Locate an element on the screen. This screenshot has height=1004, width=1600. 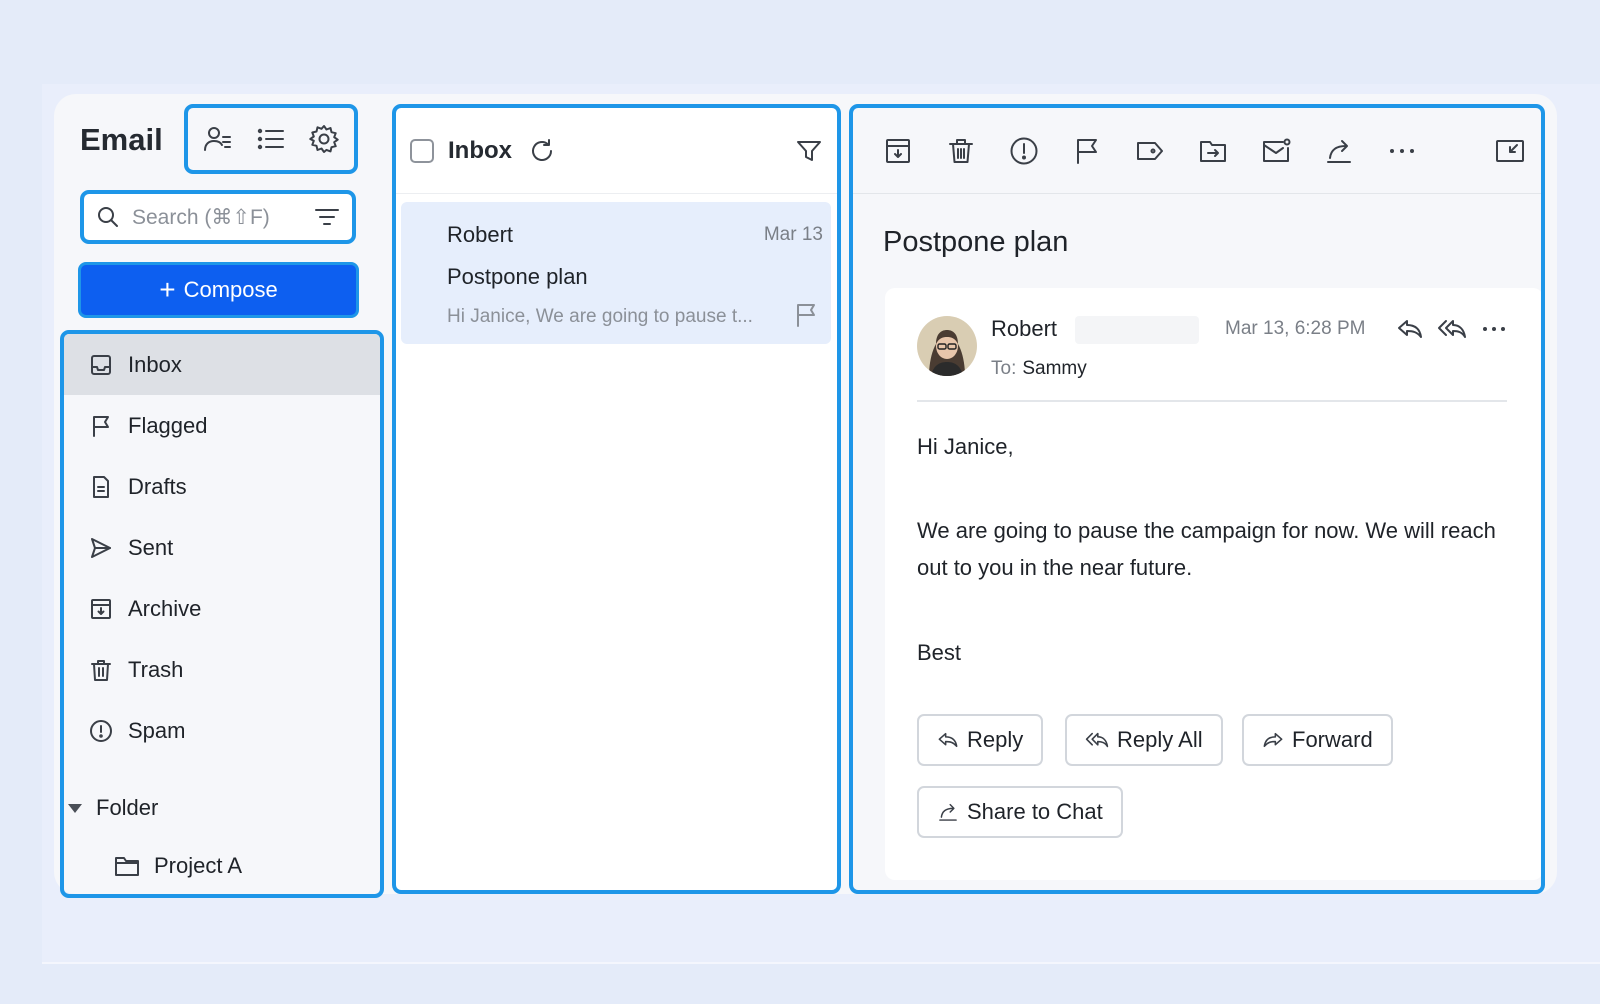
body-greeting: Hi Janice, is located at coordinates (965, 446).